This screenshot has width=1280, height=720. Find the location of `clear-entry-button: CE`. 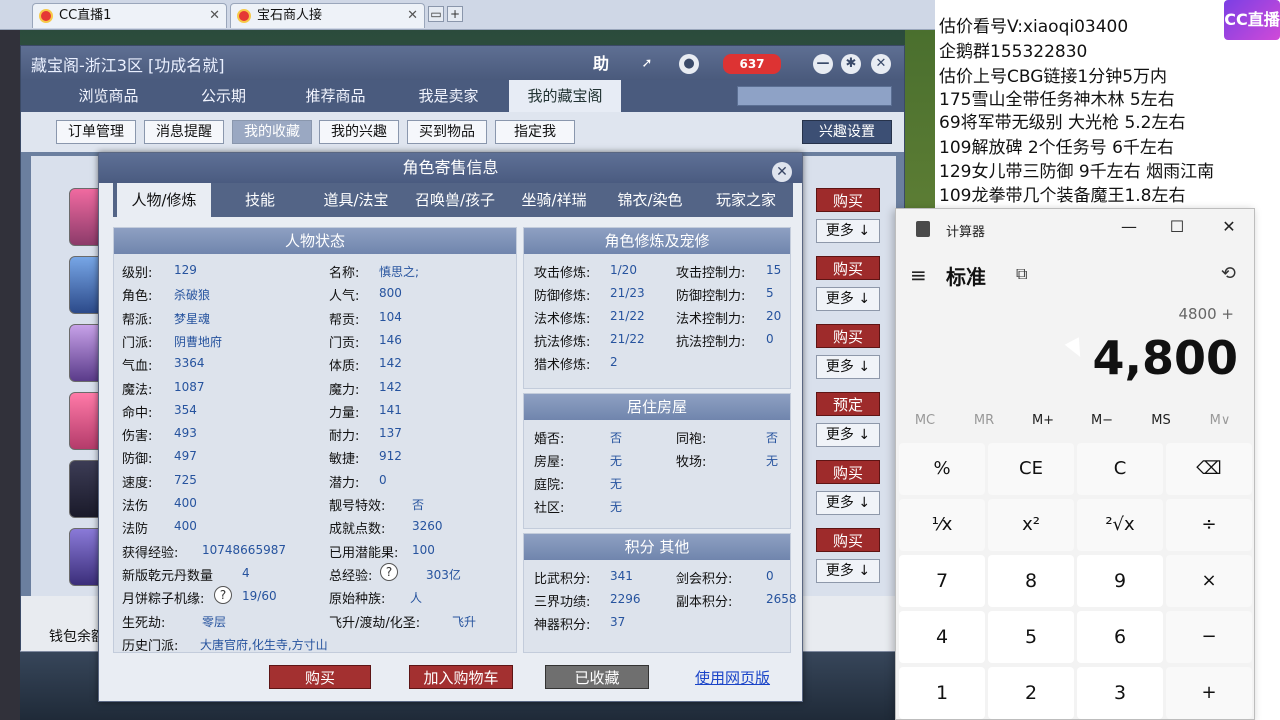

clear-entry-button: CE is located at coordinates (1031, 469).